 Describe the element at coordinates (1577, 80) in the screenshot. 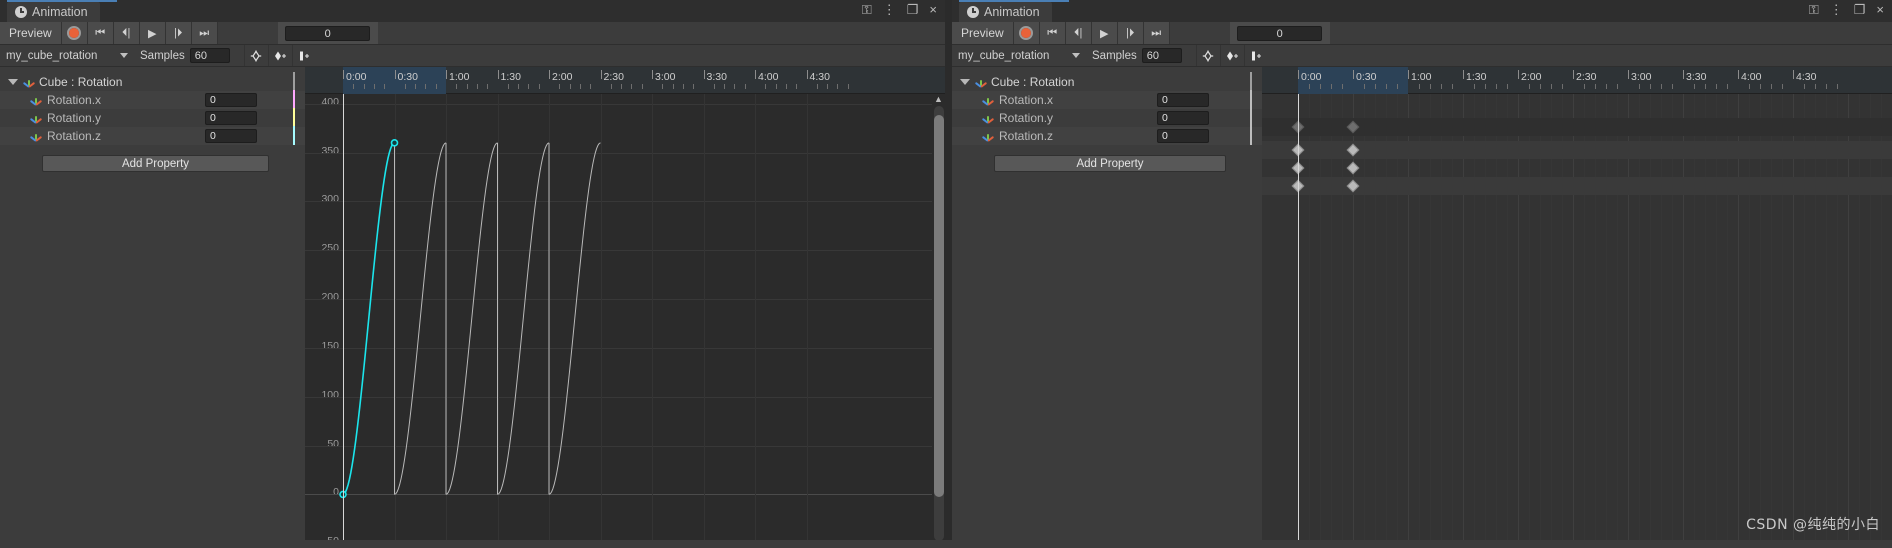

I see `right-timeline-ruler: 0:00 0:30 1:00 1:30 2:00 2:30 3:00 3:30 4:00 4:30` at that location.